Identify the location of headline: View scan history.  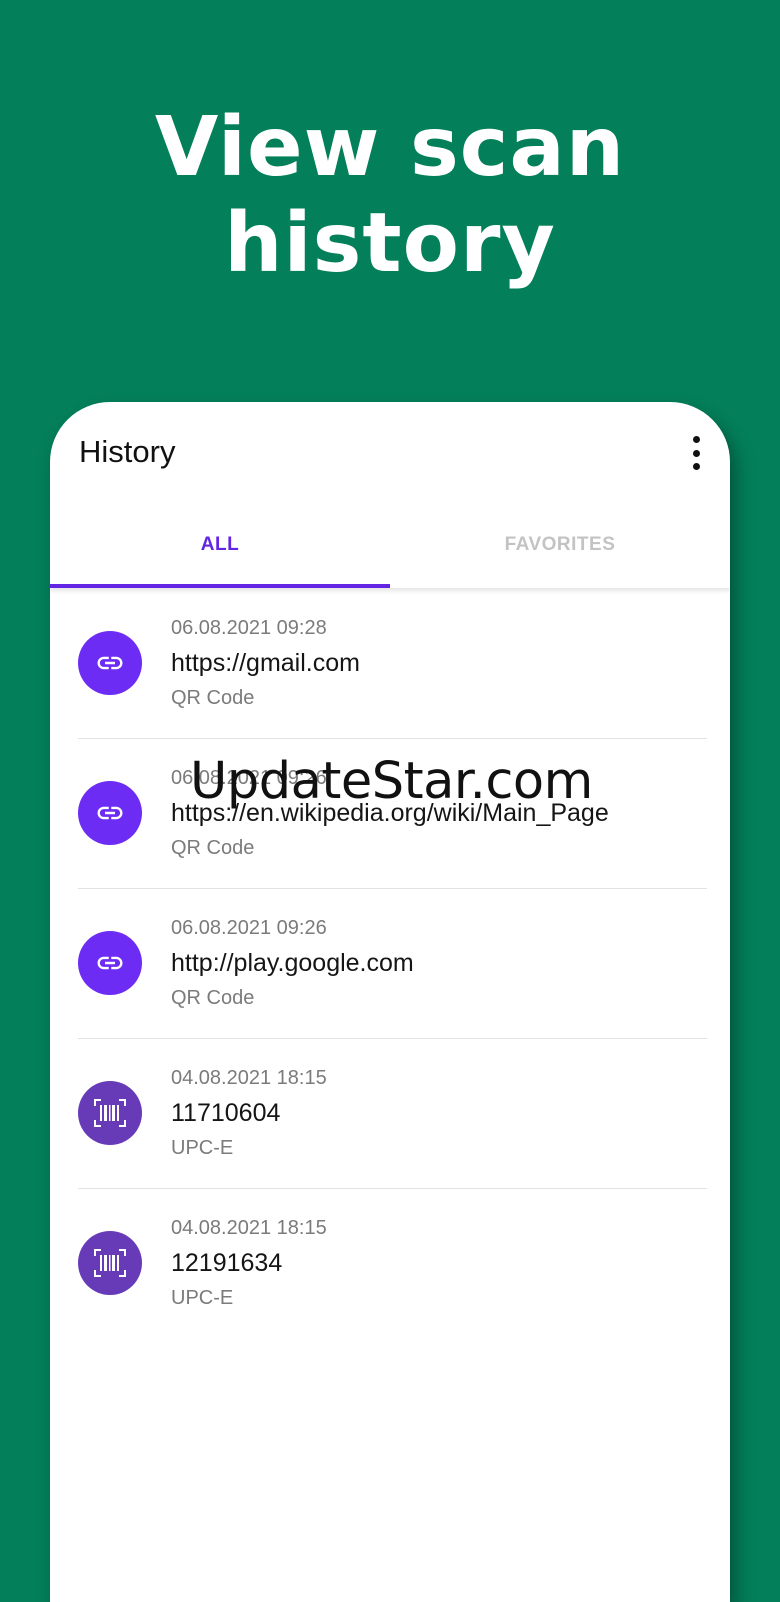
(390, 196).